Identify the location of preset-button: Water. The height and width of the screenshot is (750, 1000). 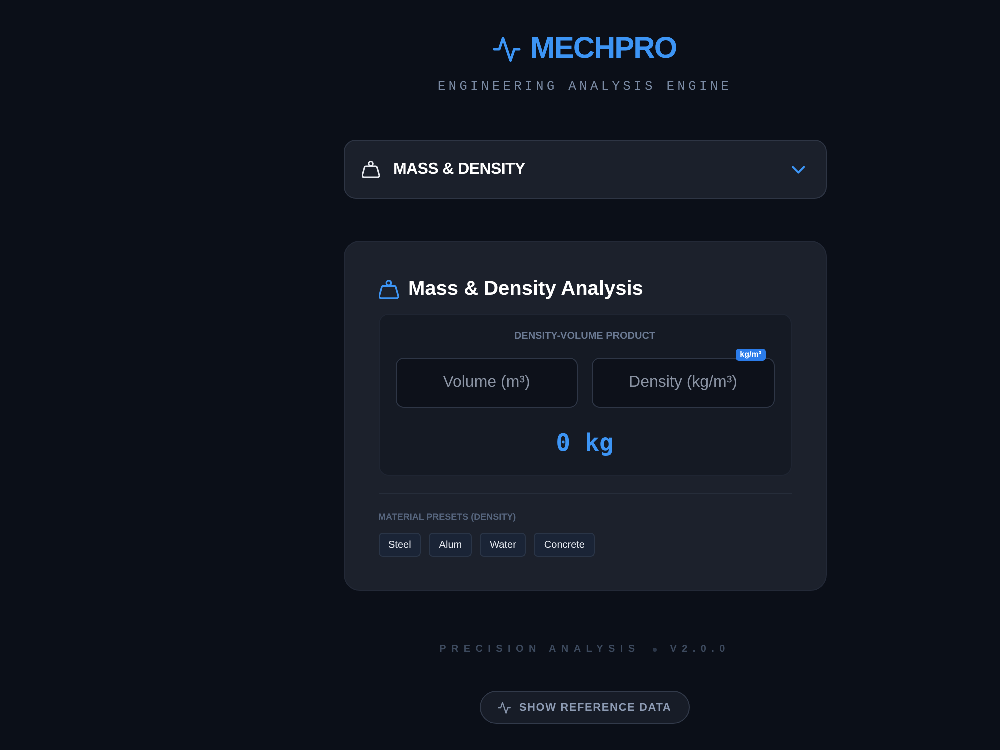
(503, 545).